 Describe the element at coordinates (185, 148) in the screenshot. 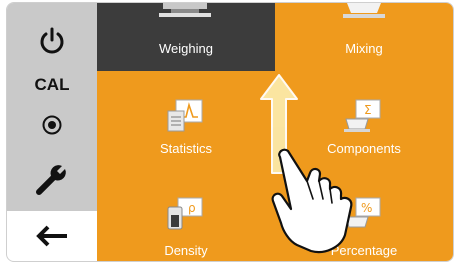

I see `statistics-label: Statistics` at that location.